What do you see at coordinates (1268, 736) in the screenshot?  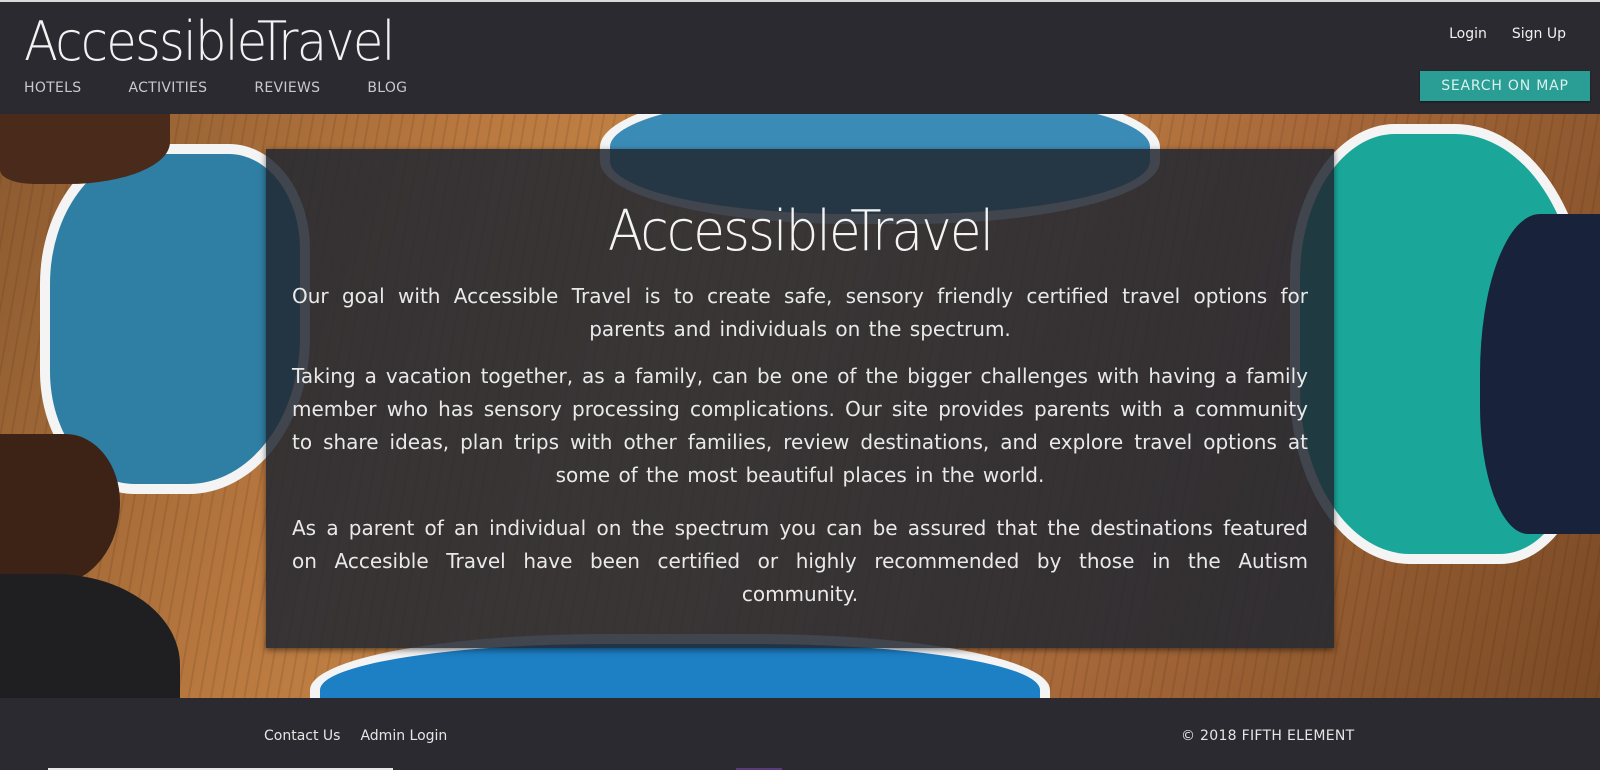 I see `copyright-text: © 2018 FIFTH ELEMENT` at bounding box center [1268, 736].